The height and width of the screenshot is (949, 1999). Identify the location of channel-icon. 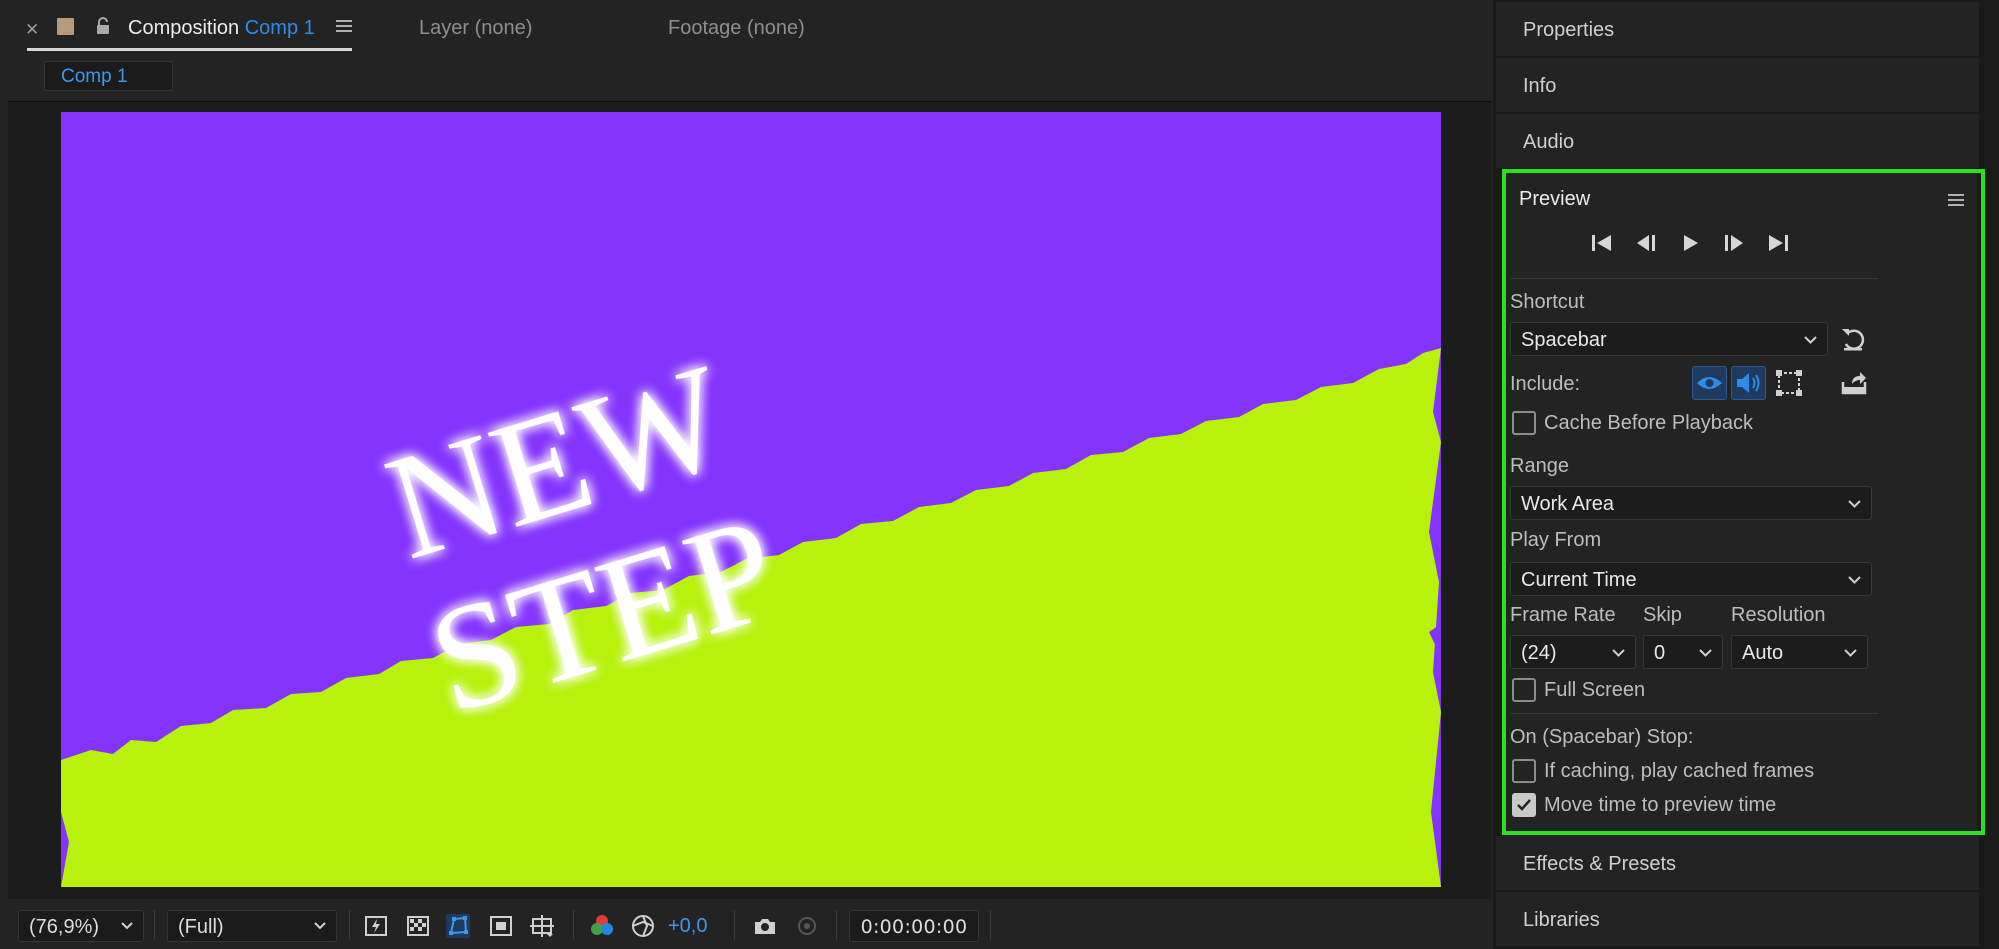
(602, 926).